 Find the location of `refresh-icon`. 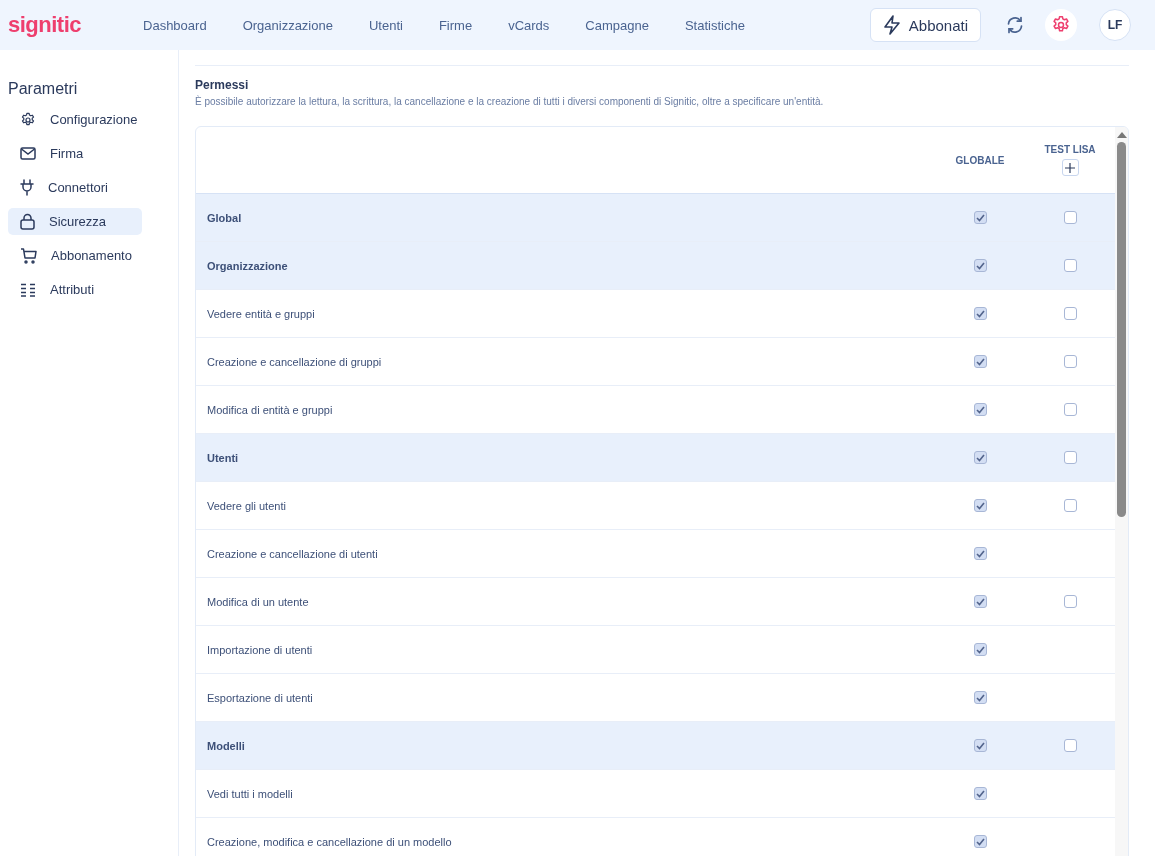

refresh-icon is located at coordinates (1015, 25).